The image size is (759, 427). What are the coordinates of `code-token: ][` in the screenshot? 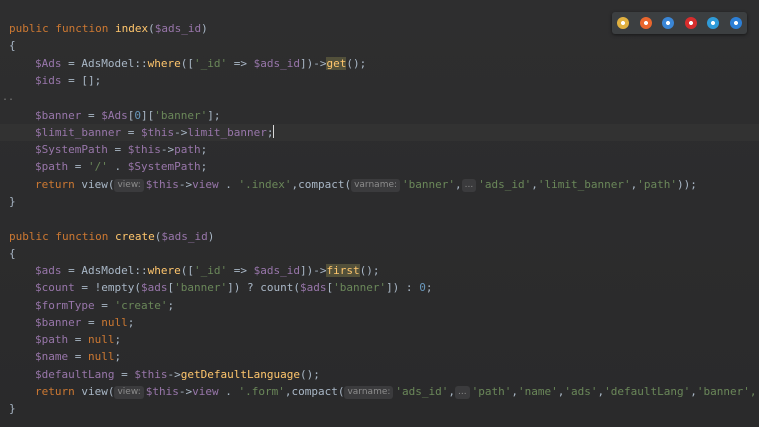 It's located at (147, 115).